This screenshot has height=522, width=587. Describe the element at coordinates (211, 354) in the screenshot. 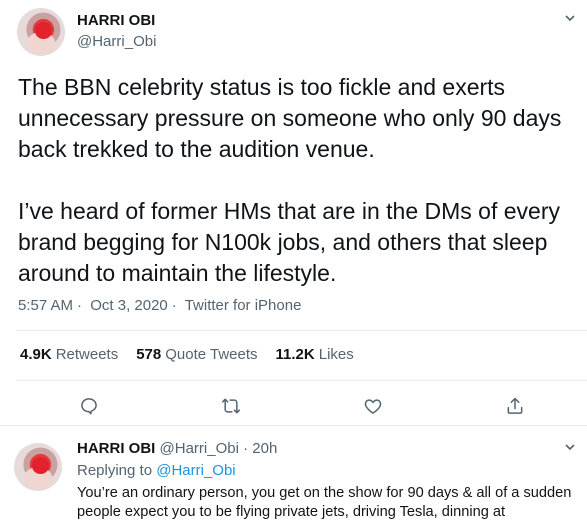

I see `quote-tweets-label: Quote Tweets` at that location.